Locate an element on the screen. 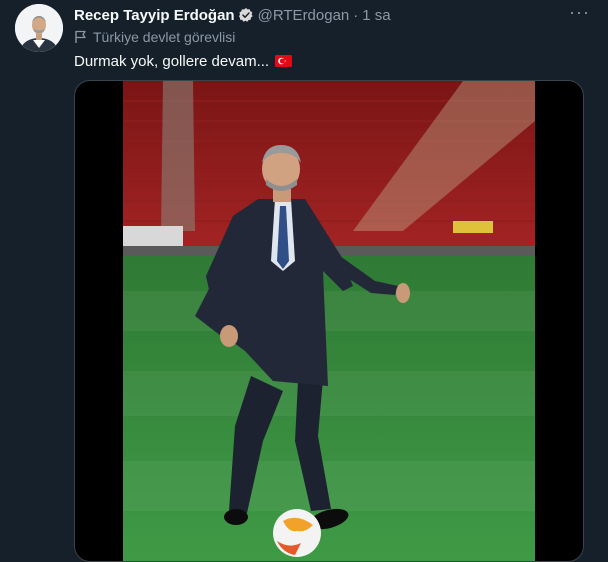 This screenshot has width=608, height=562. more-options-icon: ··· is located at coordinates (579, 12).